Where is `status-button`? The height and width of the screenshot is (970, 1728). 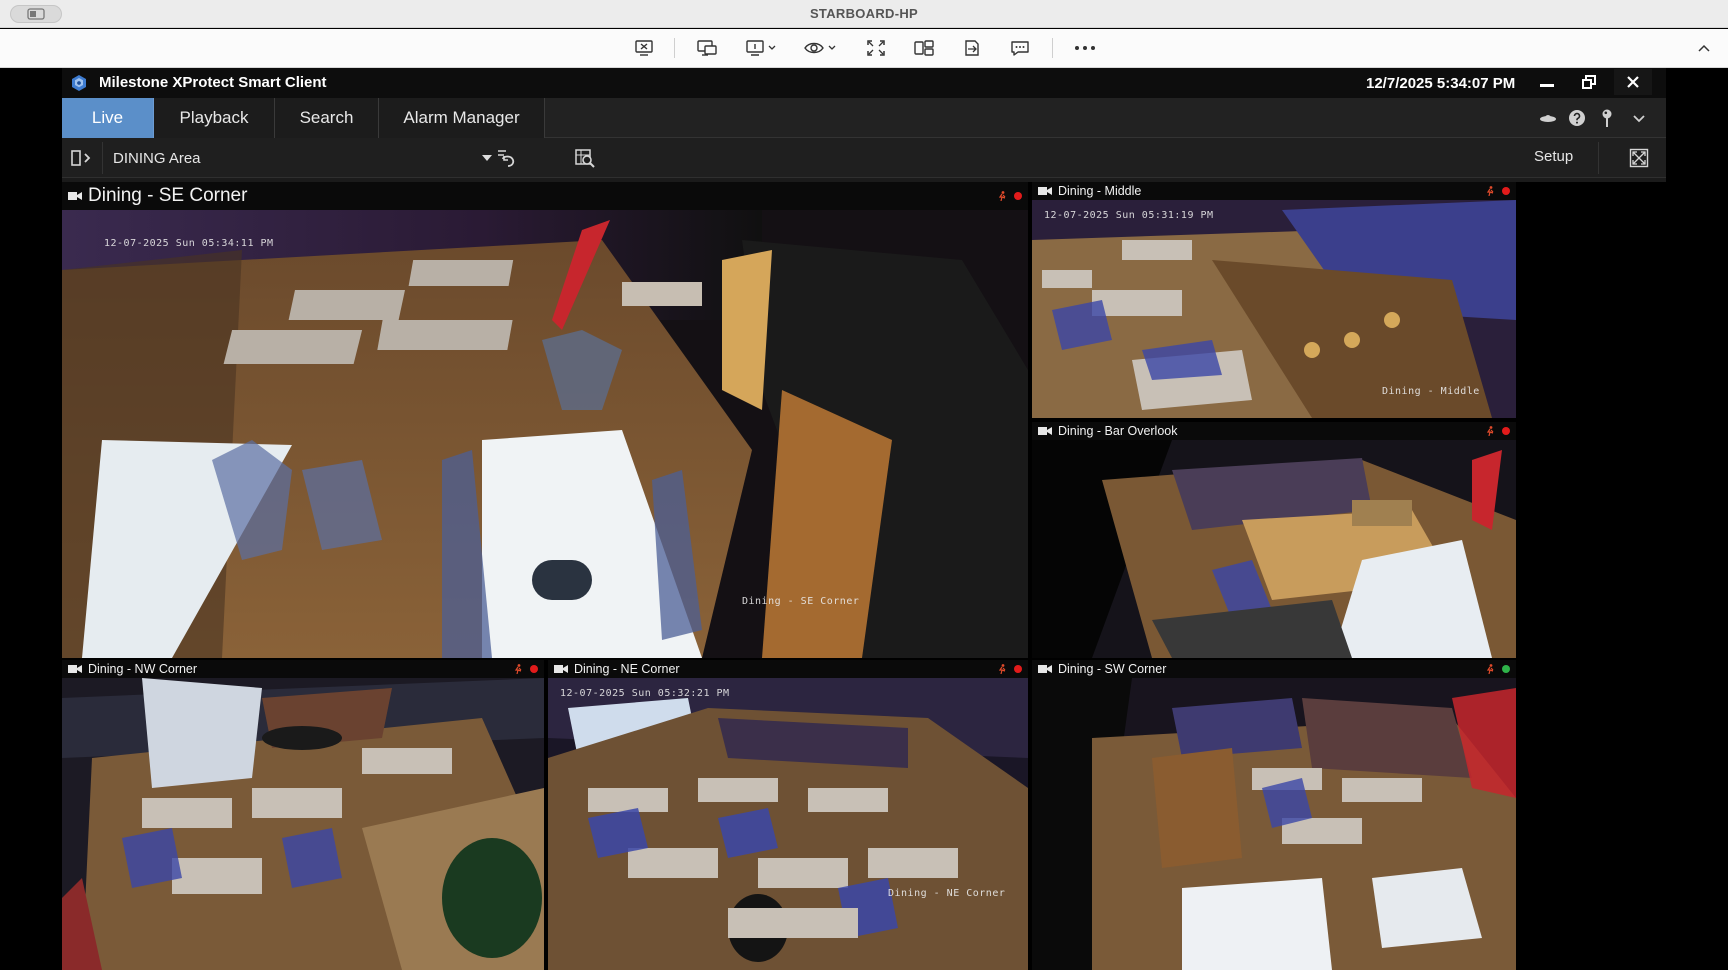 status-button is located at coordinates (1548, 118).